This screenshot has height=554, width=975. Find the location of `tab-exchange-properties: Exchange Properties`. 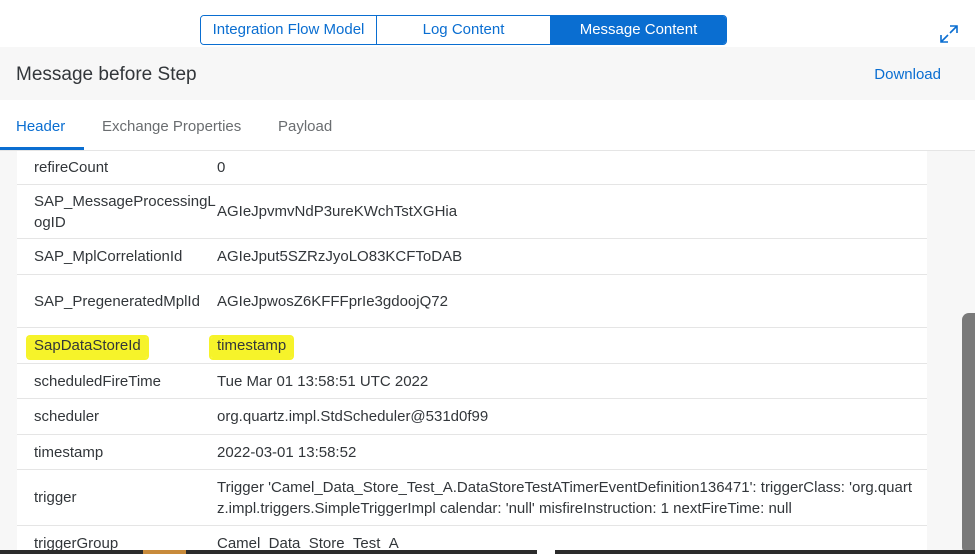

tab-exchange-properties: Exchange Properties is located at coordinates (171, 126).